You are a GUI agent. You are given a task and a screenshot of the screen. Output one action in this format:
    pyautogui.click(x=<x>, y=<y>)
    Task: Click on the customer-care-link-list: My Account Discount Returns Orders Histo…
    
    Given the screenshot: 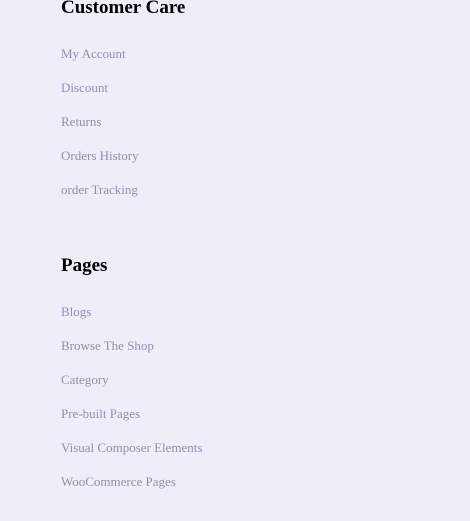 What is the action you would take?
    pyautogui.click(x=123, y=131)
    